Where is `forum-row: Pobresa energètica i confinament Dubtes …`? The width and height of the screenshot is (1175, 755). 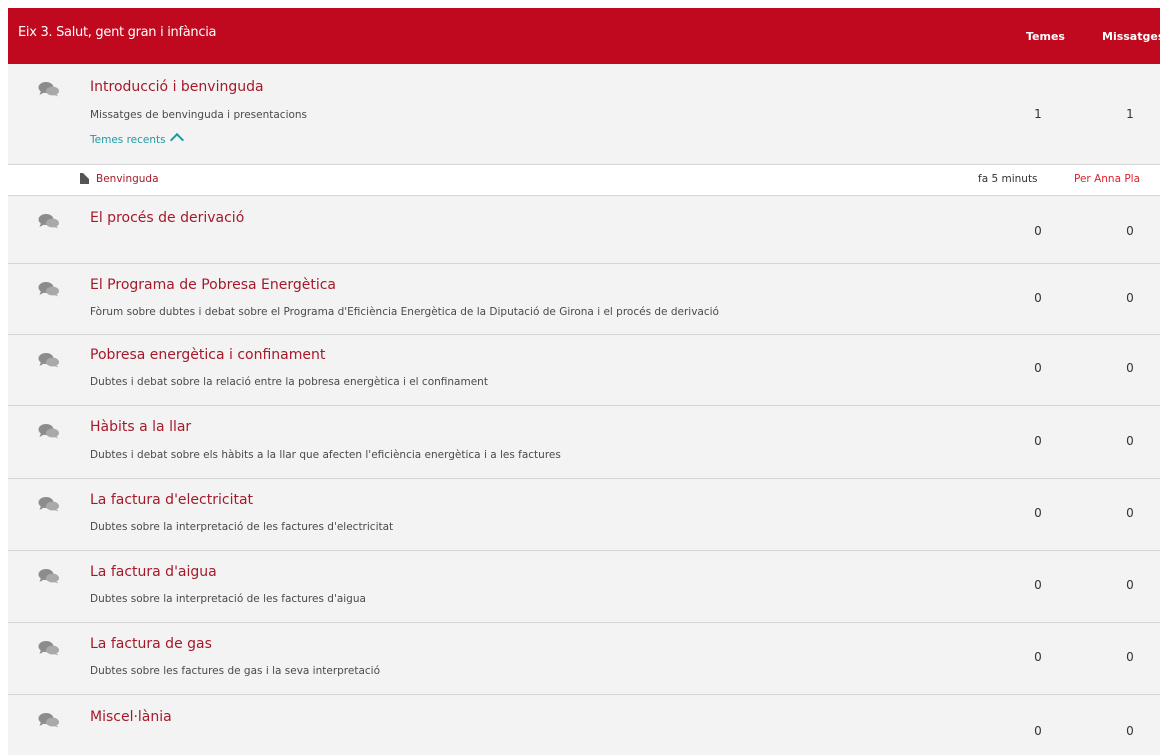 forum-row: Pobresa energètica i confinament Dubtes … is located at coordinates (584, 370).